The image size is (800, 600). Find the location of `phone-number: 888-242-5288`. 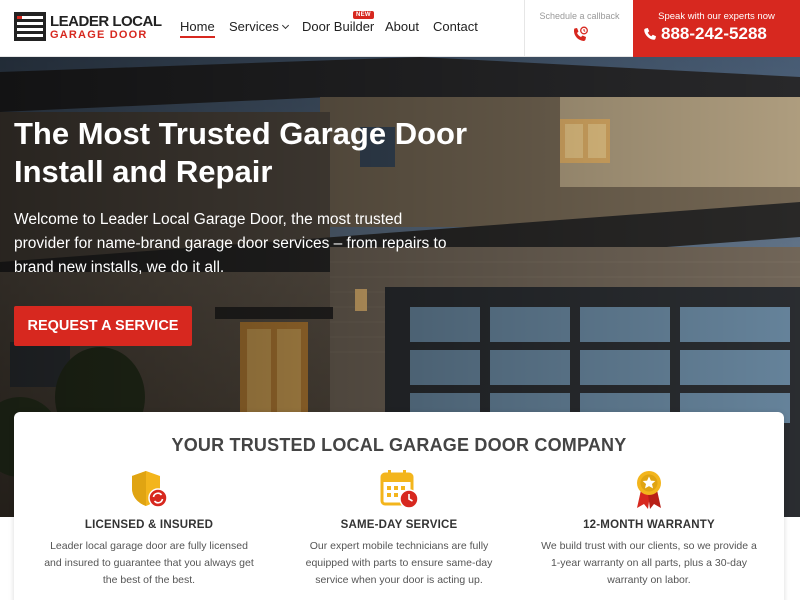

phone-number: 888-242-5288 is located at coordinates (714, 33).